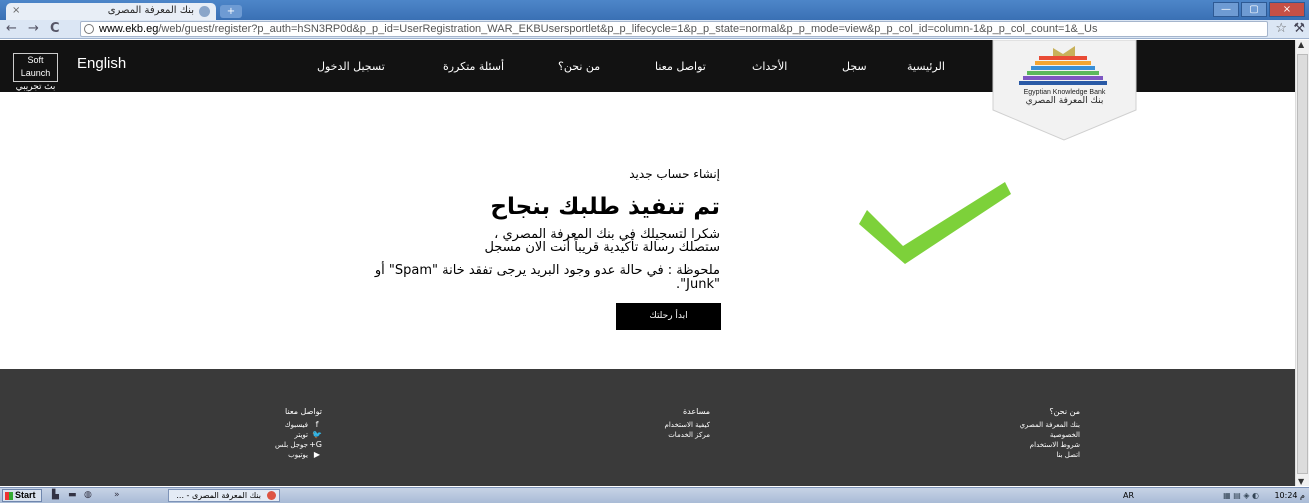  What do you see at coordinates (16, 10) in the screenshot?
I see `tab-close-icon: ×` at bounding box center [16, 10].